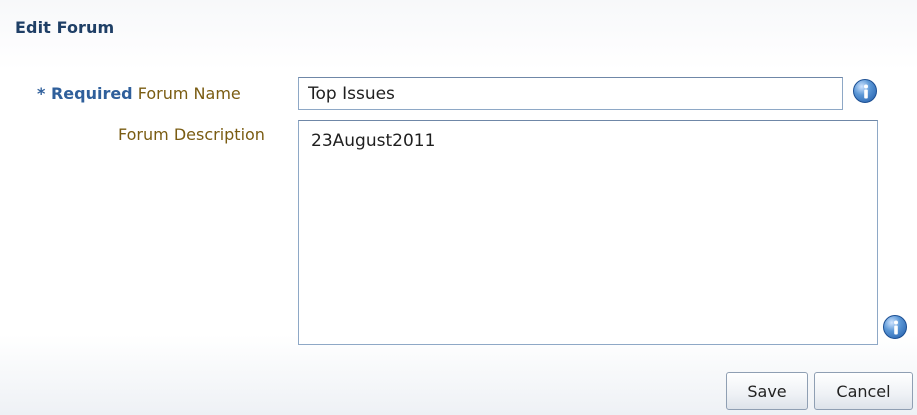 This screenshot has width=917, height=415. What do you see at coordinates (191, 134) in the screenshot?
I see `forum-description-label: Forum Description` at bounding box center [191, 134].